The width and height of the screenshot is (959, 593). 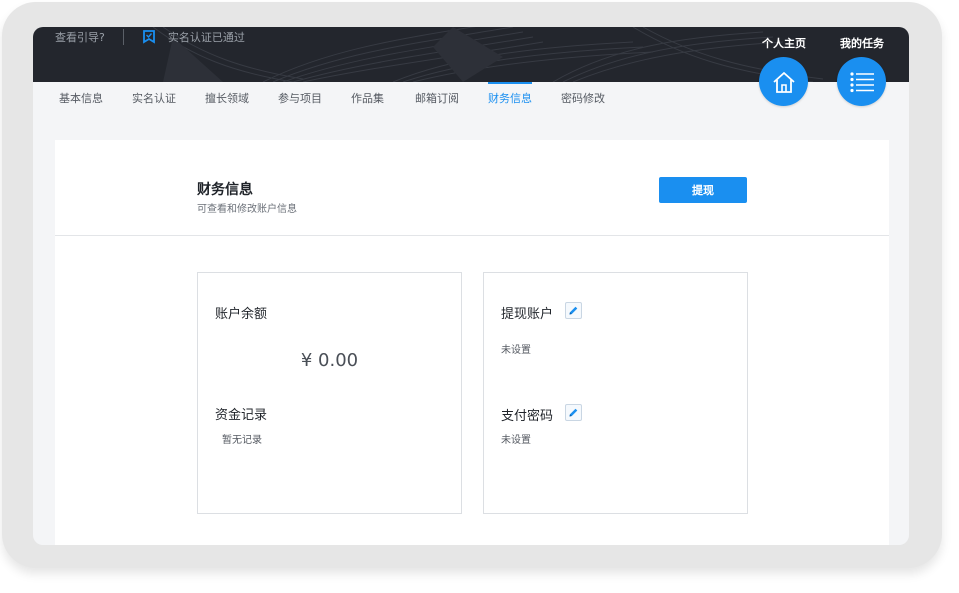 What do you see at coordinates (206, 37) in the screenshot?
I see `verified-status-text: 实名认证已通过` at bounding box center [206, 37].